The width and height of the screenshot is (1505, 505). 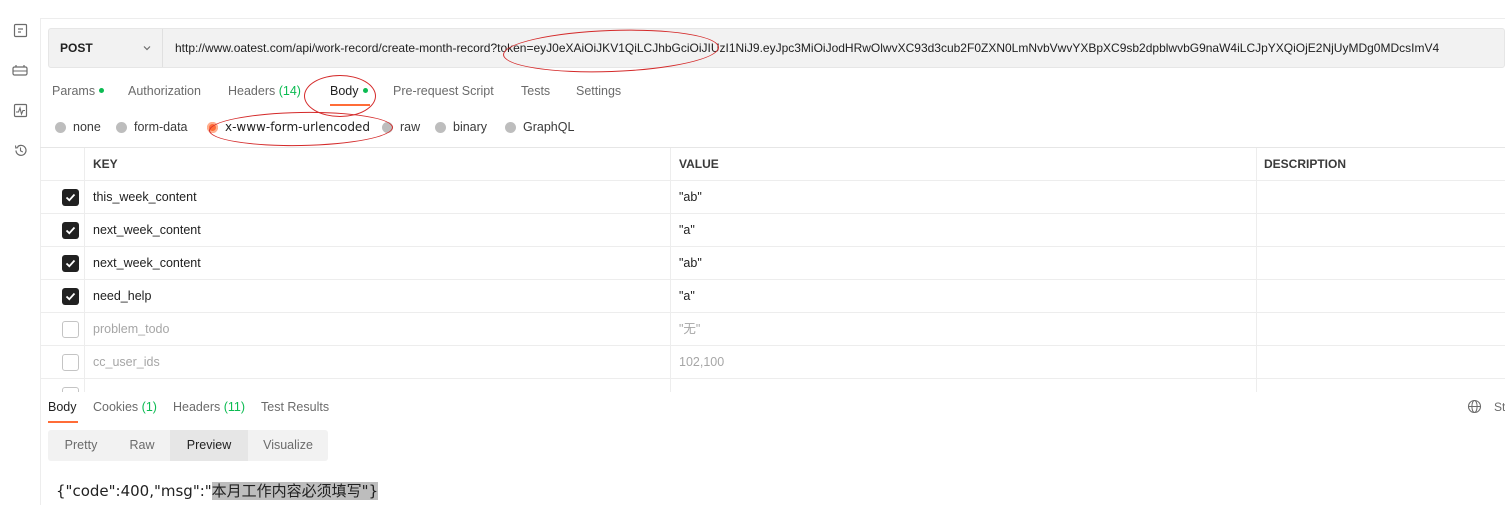 I want to click on tab-pre-request-script: Pre-request Script, so click(x=443, y=96).